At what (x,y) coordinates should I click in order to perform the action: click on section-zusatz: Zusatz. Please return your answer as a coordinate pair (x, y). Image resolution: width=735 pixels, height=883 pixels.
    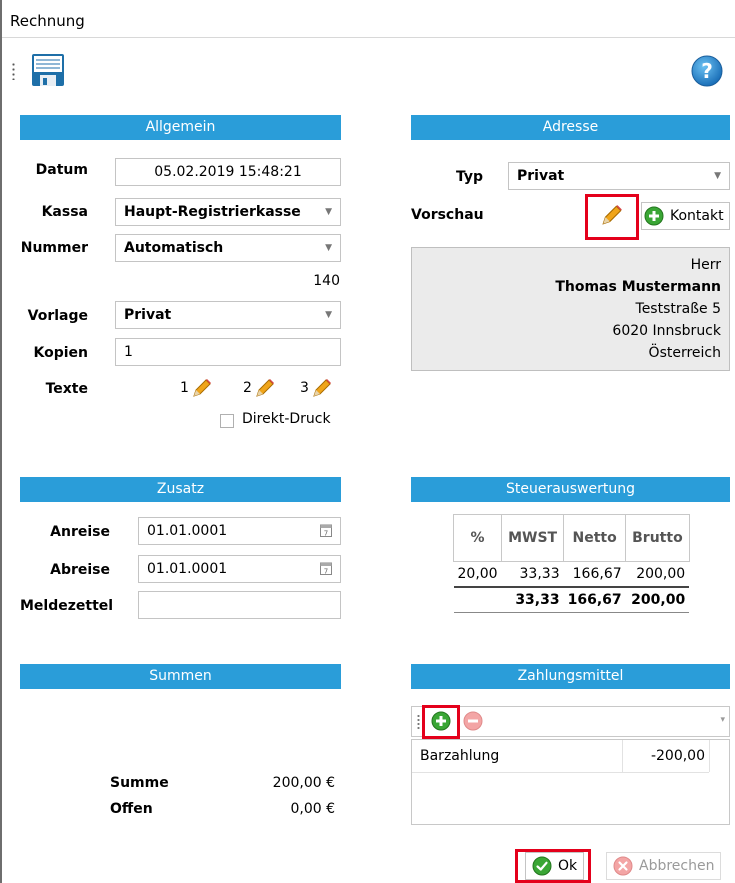
    Looking at the image, I should click on (180, 489).